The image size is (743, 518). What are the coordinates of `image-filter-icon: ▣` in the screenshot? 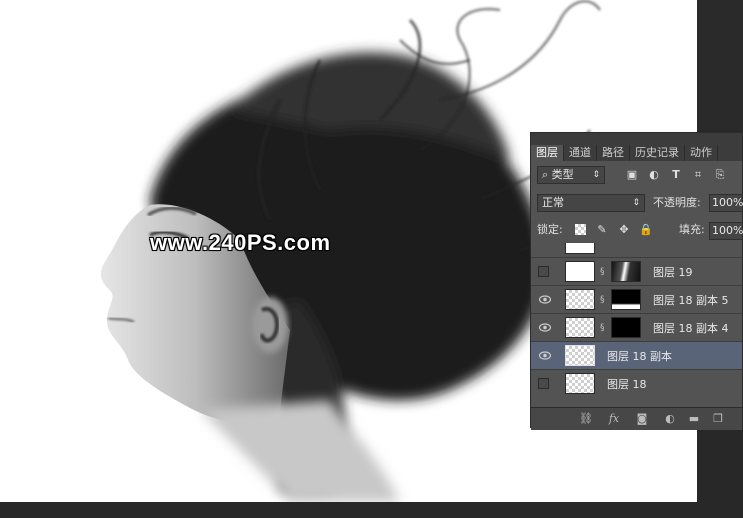 It's located at (632, 175).